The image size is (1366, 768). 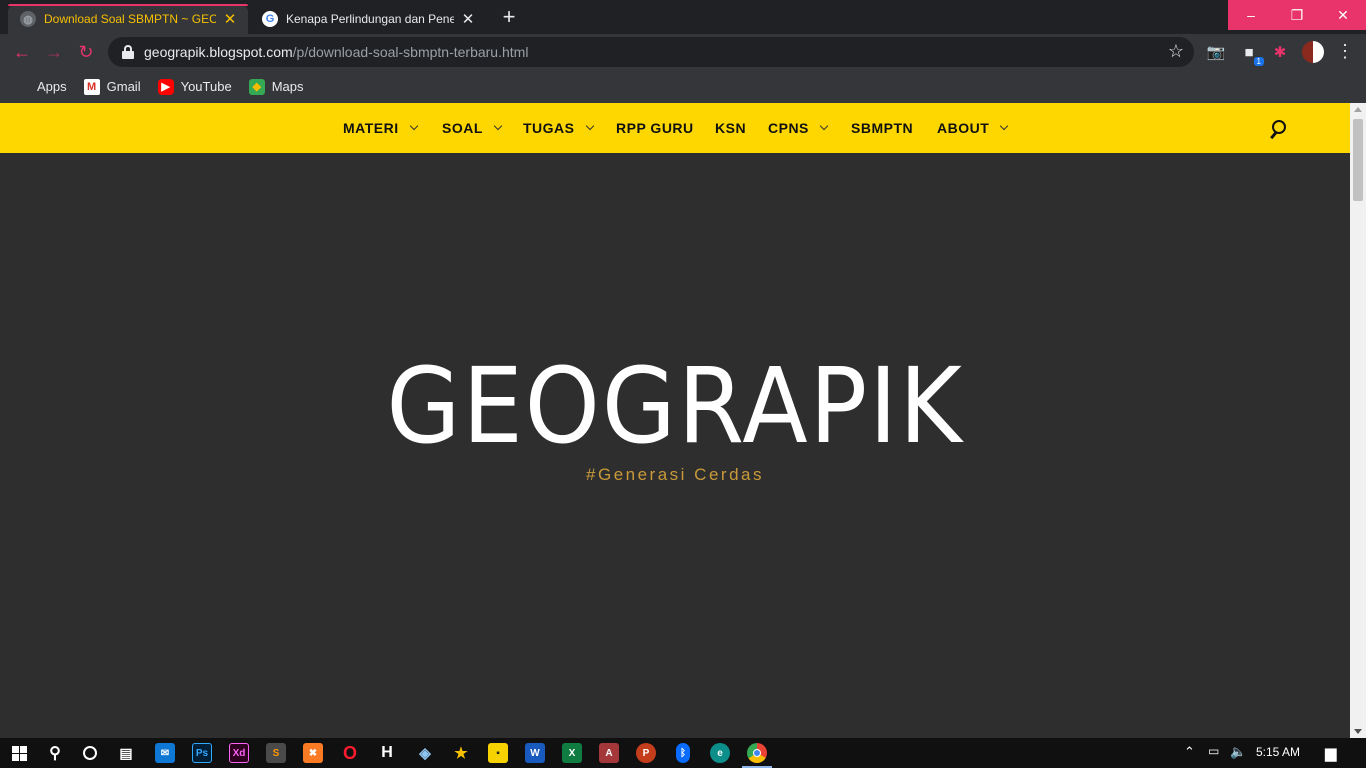 I want to click on search-icon: ⚲, so click(x=55, y=753).